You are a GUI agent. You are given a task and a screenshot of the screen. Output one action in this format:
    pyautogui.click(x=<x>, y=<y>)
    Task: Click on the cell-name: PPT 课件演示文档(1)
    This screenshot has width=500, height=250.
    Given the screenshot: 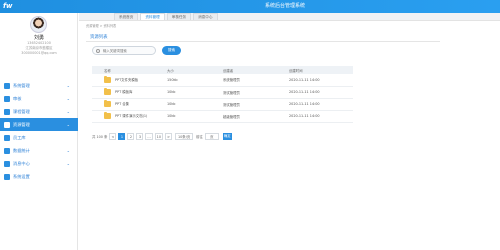 What is the action you would take?
    pyautogui.click(x=128, y=116)
    